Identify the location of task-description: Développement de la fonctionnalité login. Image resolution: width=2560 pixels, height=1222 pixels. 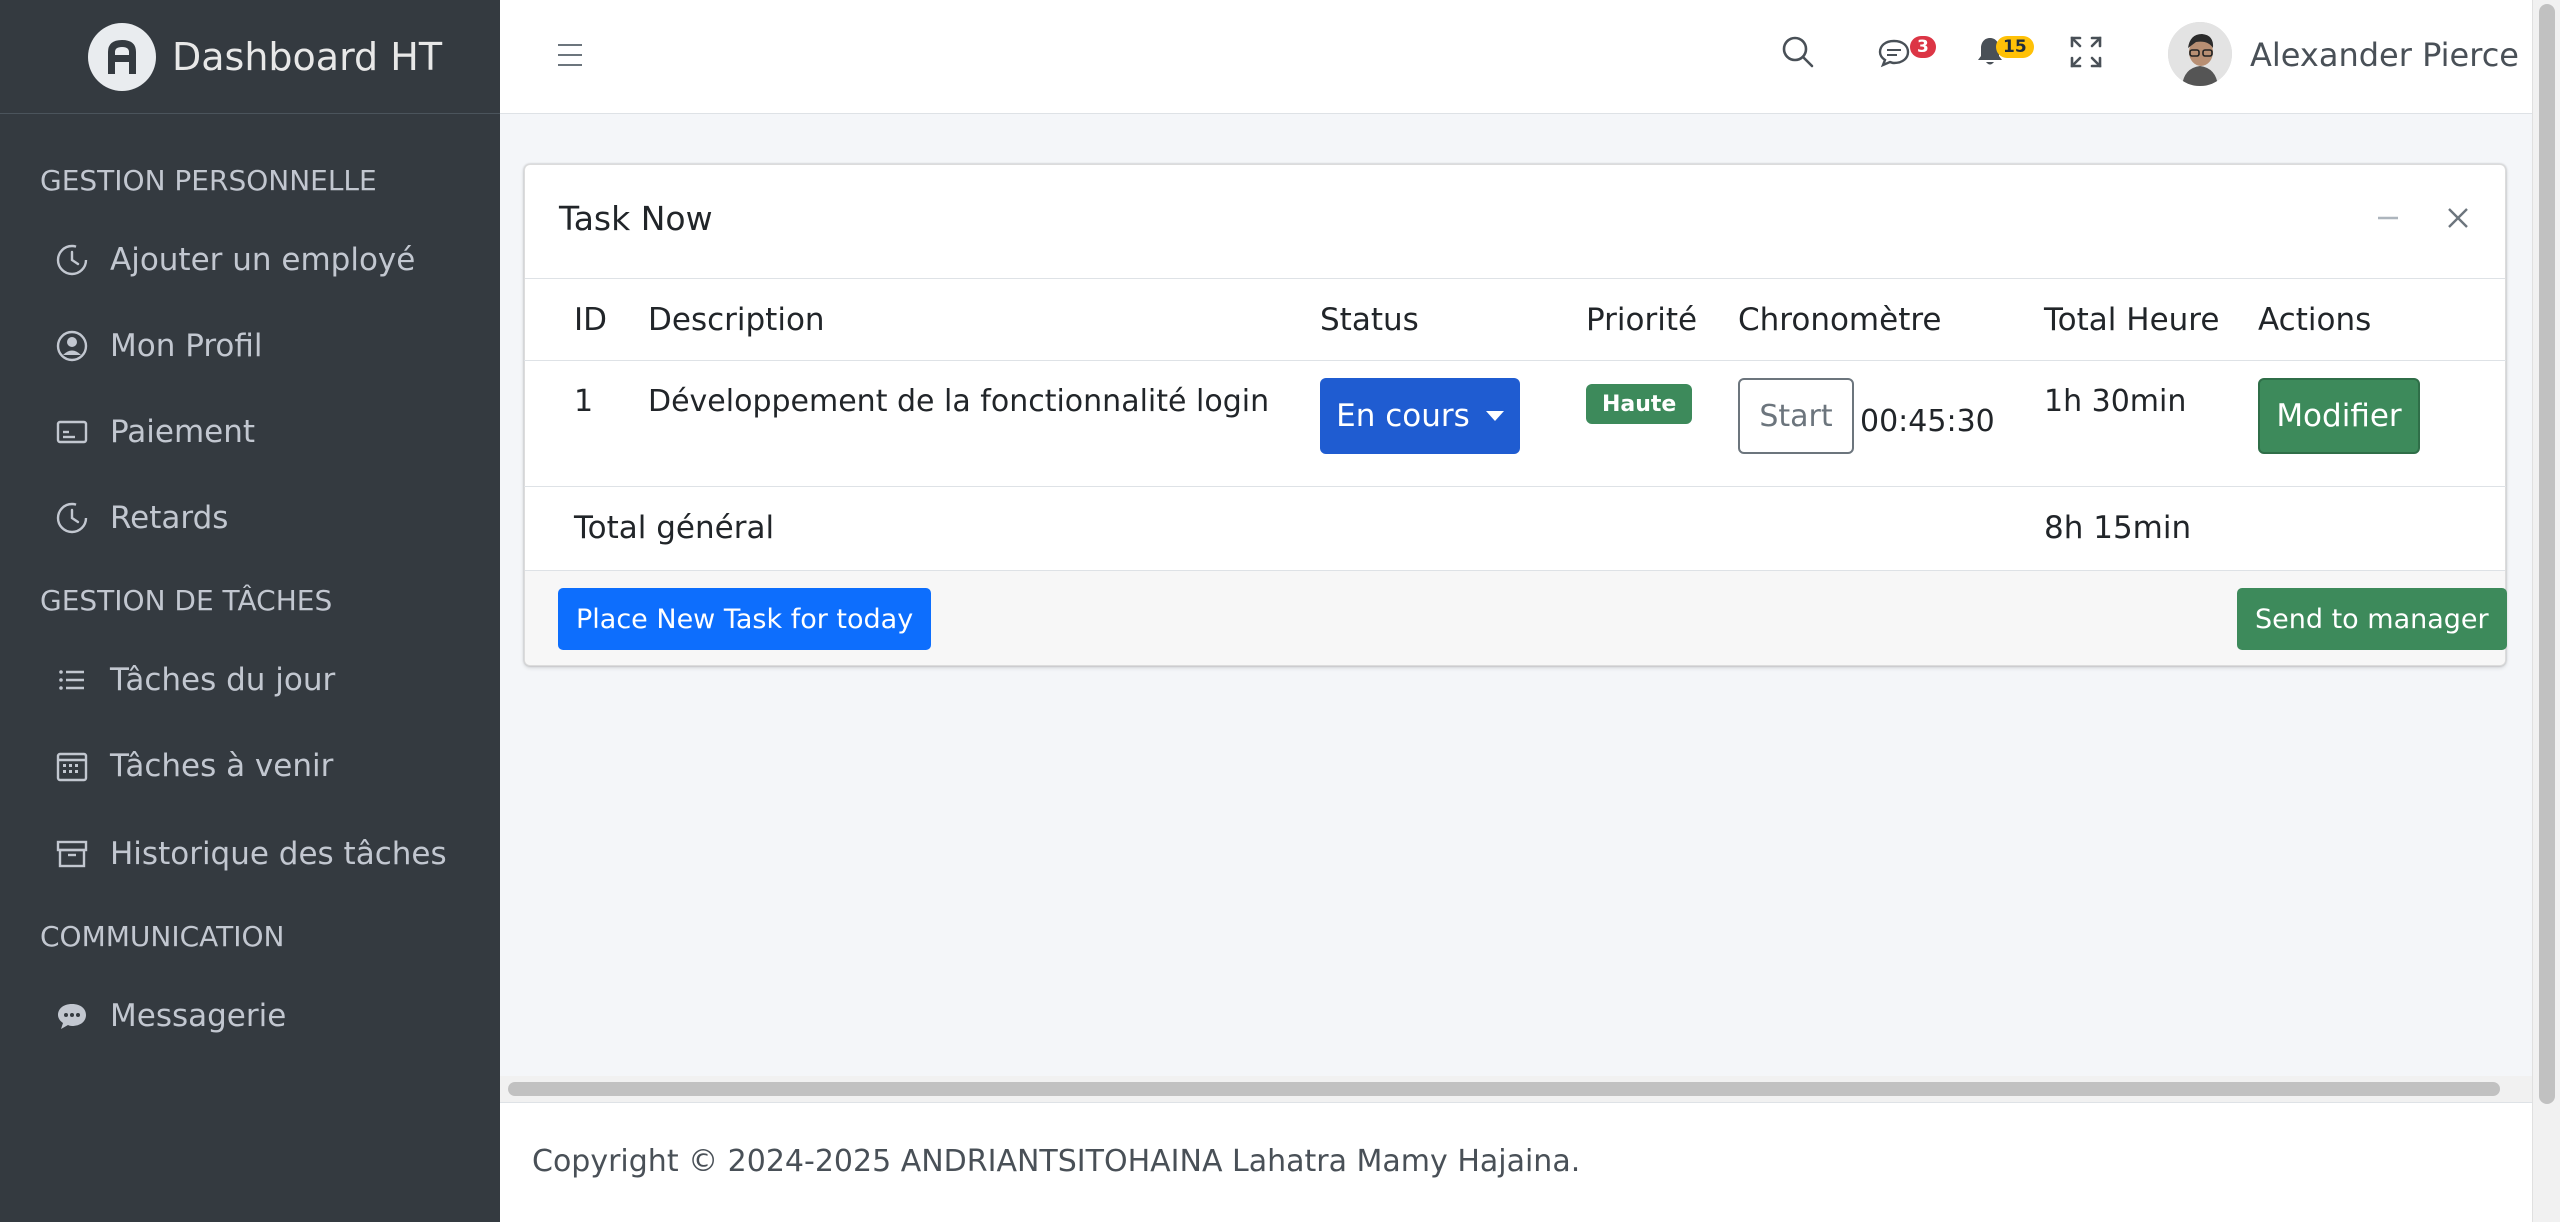
(959, 401).